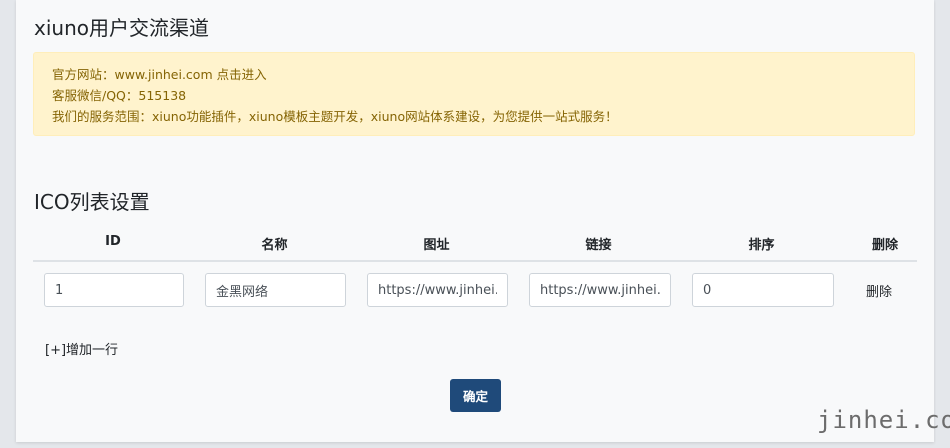 The width and height of the screenshot is (950, 448). I want to click on page-margin-right, so click(943, 224).